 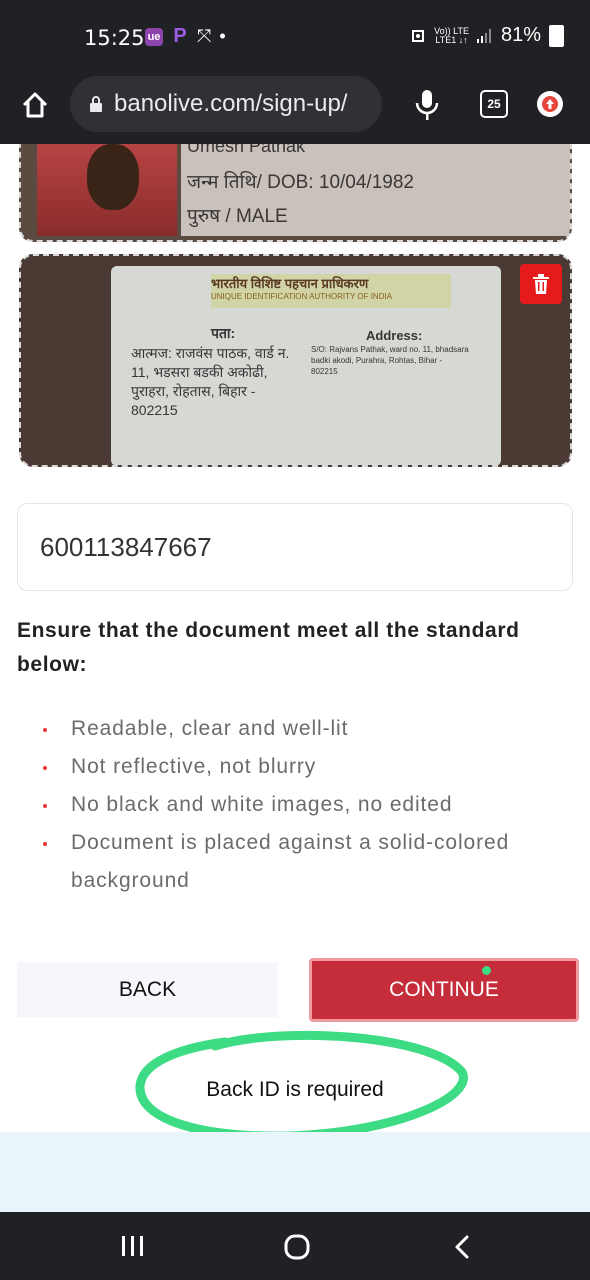 What do you see at coordinates (133, 1246) in the screenshot?
I see `recent-apps-icon` at bounding box center [133, 1246].